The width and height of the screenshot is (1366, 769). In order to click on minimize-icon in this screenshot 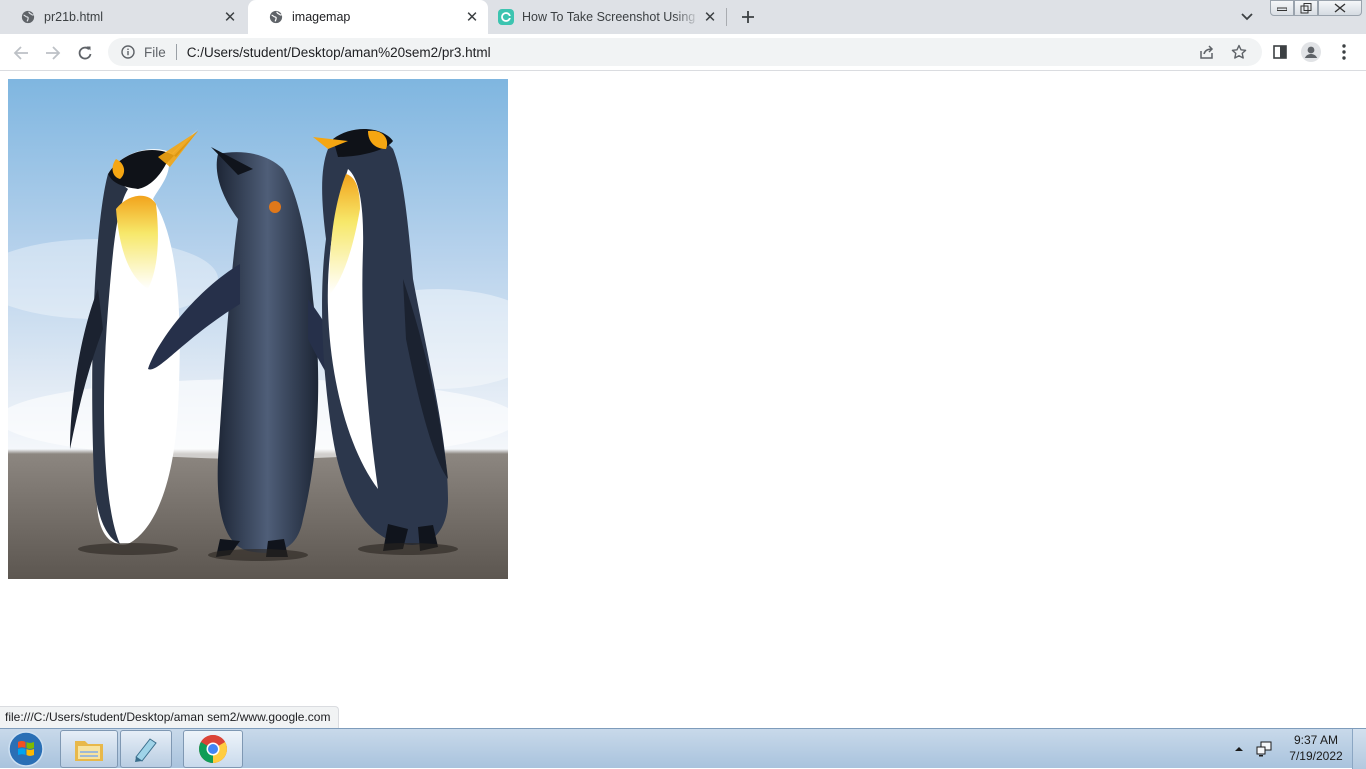, I will do `click(1282, 9)`.